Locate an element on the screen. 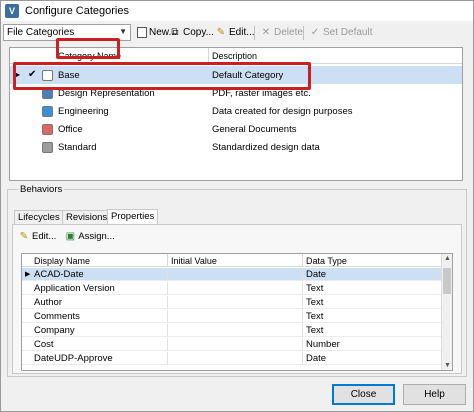 The height and width of the screenshot is (412, 474). property-row: Company Text is located at coordinates (232, 330).